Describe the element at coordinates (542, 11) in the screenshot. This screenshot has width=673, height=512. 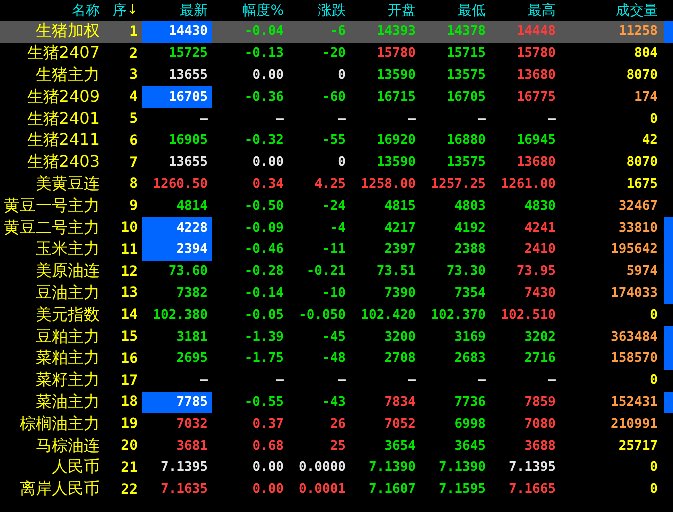
I see `column-header: 最高` at that location.